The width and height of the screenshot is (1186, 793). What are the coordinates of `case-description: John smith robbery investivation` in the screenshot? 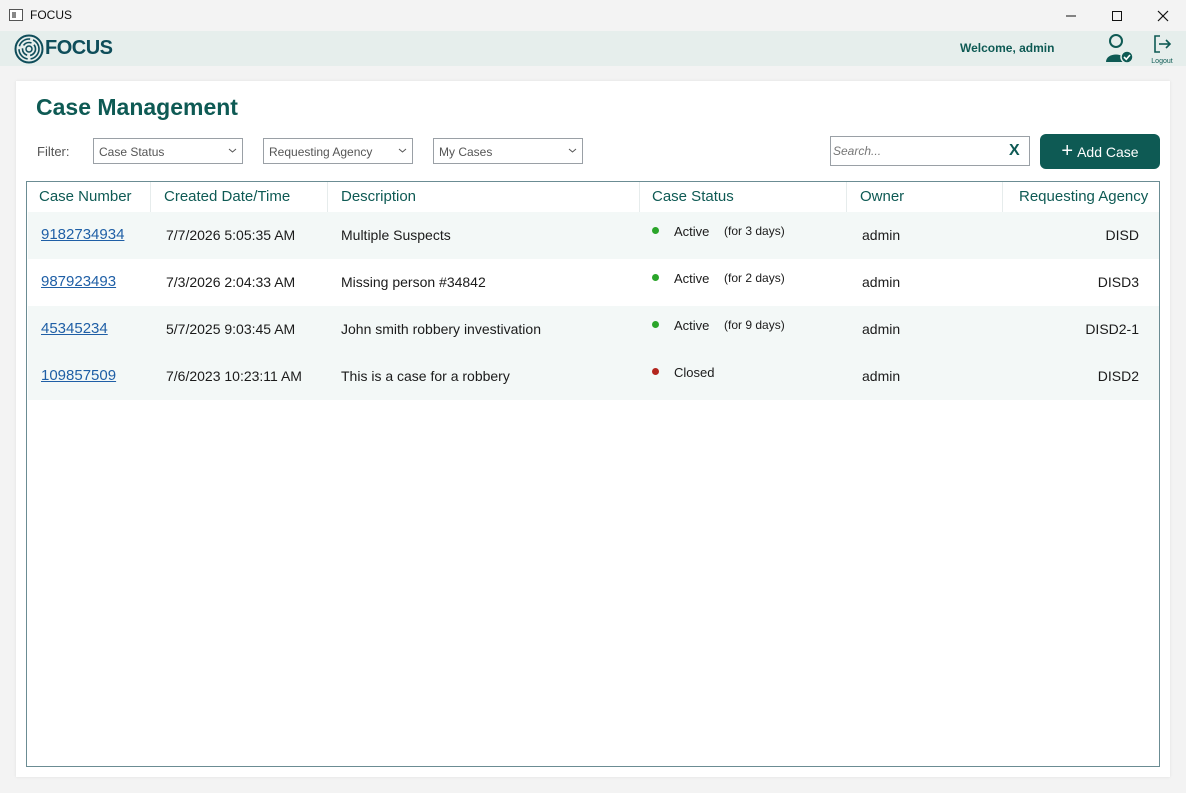 It's located at (441, 329).